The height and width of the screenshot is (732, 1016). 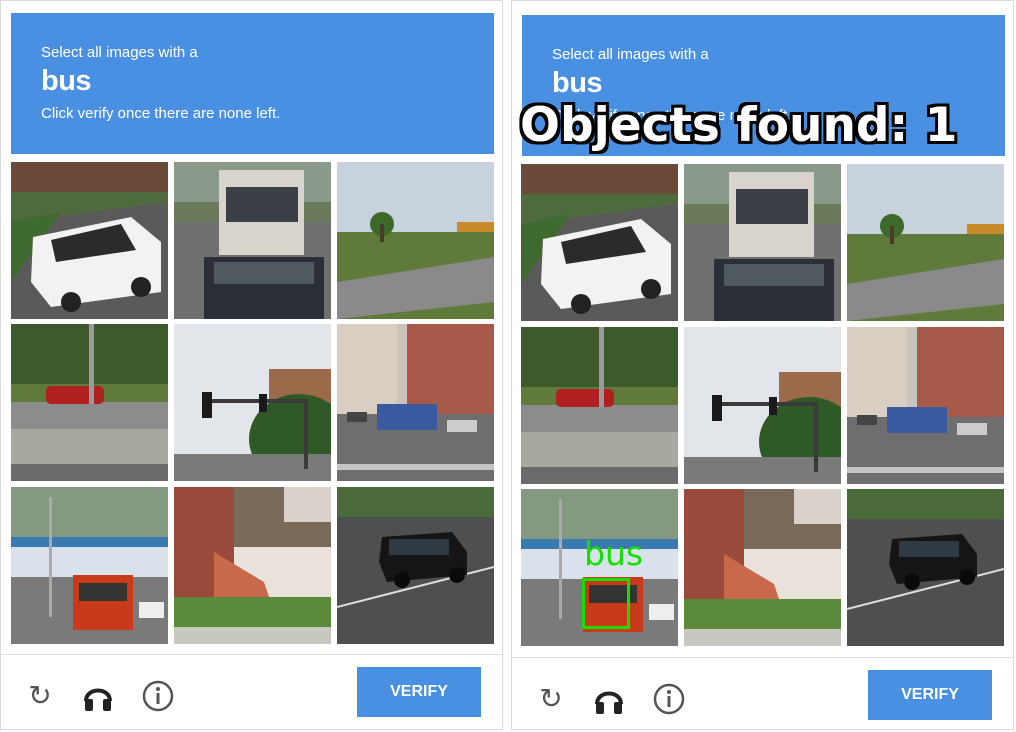 I want to click on orange-bus-street-image, so click(x=89, y=565).